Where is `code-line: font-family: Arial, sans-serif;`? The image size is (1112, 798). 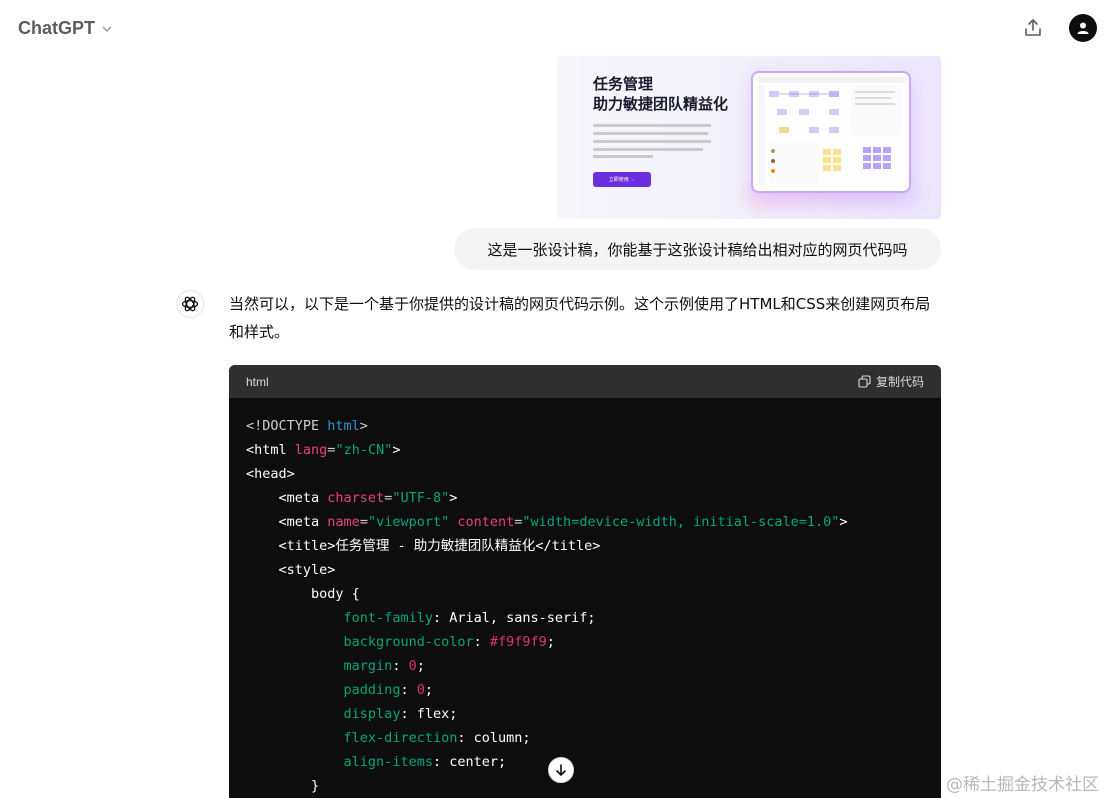 code-line: font-family: Arial, sans-serif; is located at coordinates (469, 618).